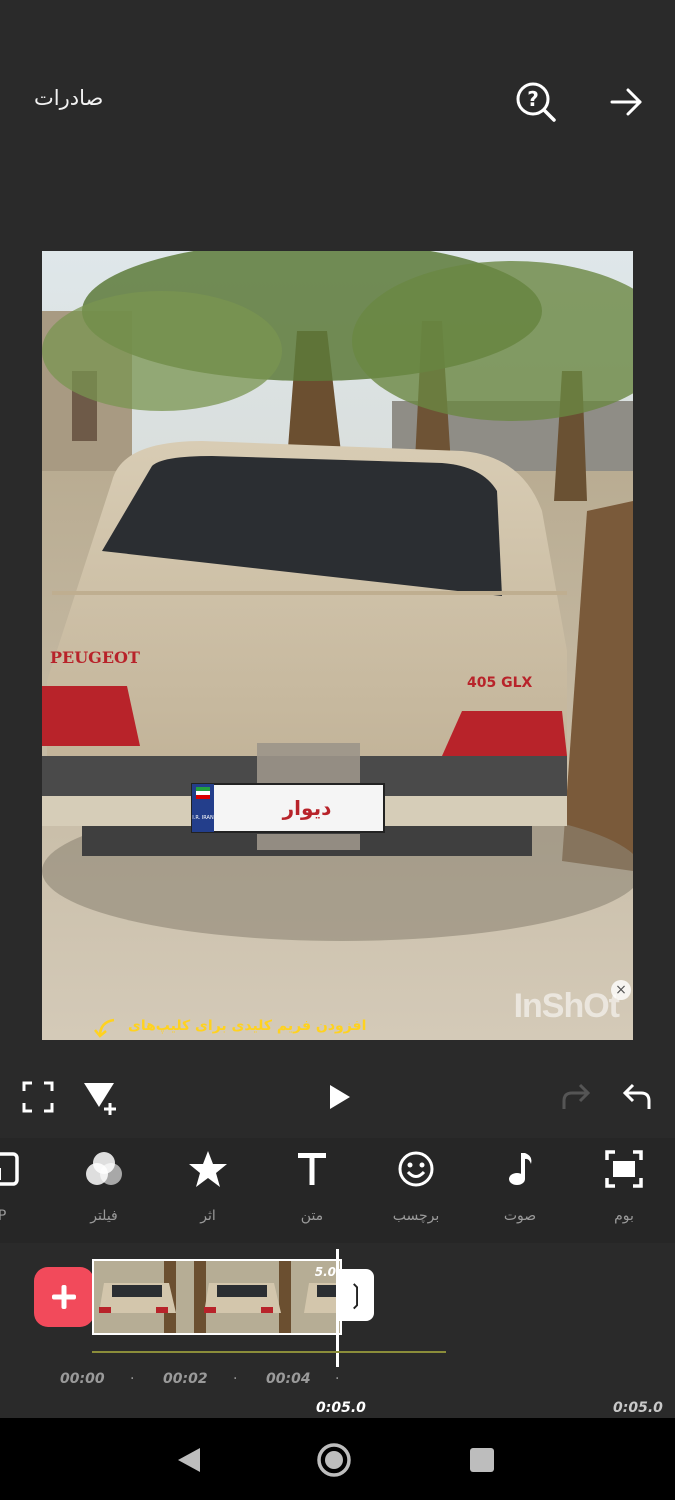 This screenshot has width=675, height=1500. I want to click on back-icon, so click(190, 1460).